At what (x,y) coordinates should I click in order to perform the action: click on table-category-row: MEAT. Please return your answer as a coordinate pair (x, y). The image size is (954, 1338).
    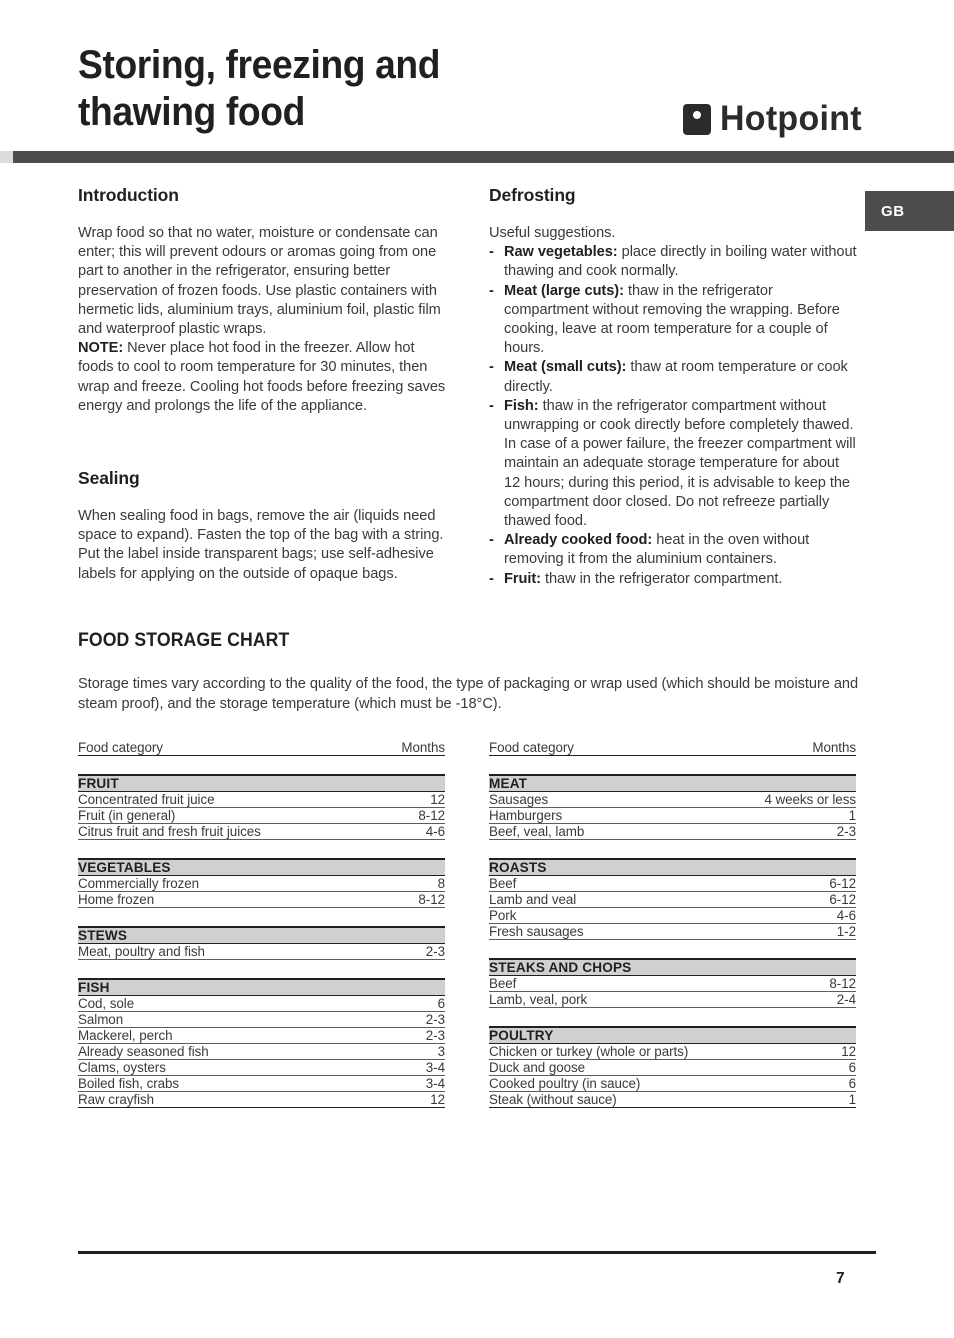
    Looking at the image, I should click on (672, 783).